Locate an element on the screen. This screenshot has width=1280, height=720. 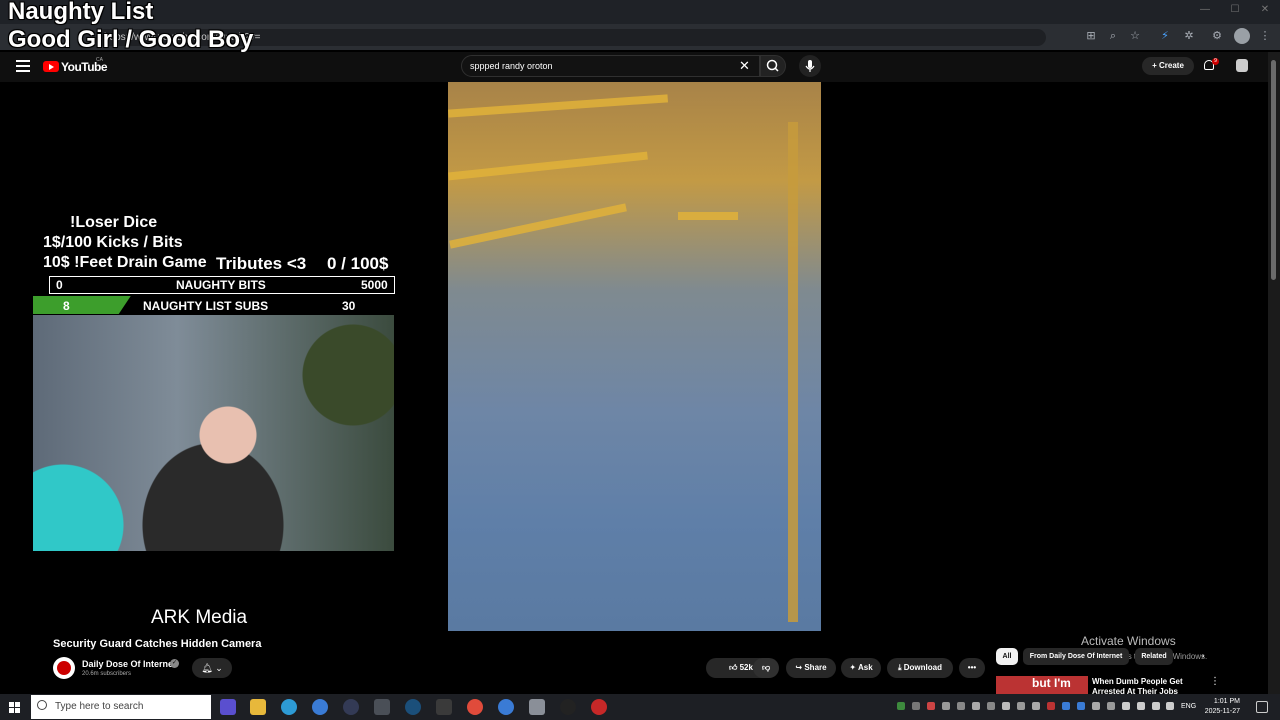
clear-search-icon: ✕ is located at coordinates (744, 66).